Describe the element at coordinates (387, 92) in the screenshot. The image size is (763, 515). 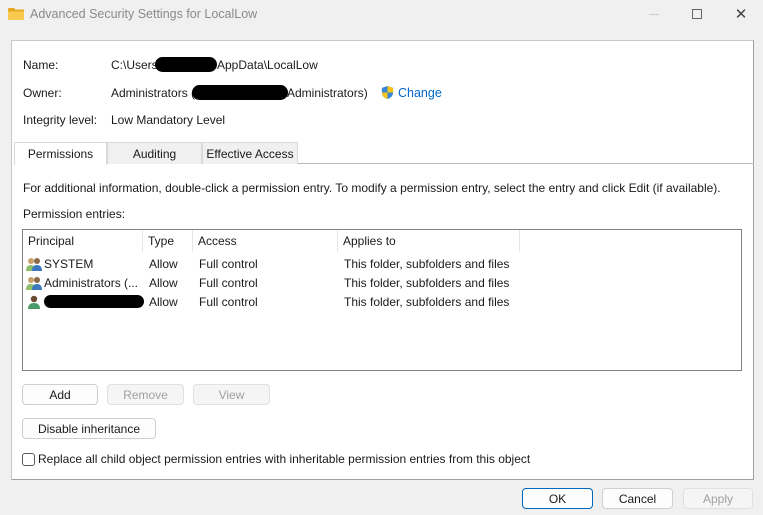
I see `uac-shield-icon` at that location.